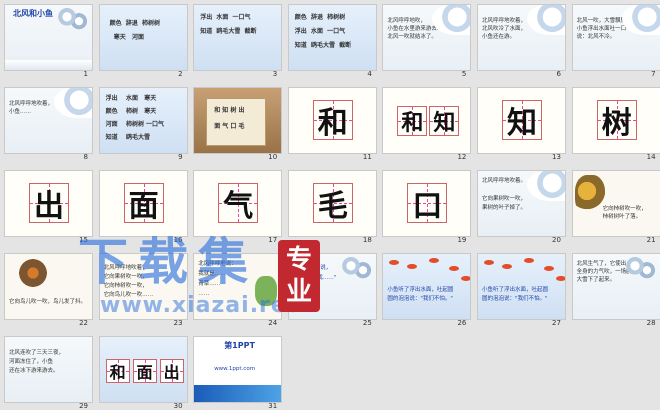  What do you see at coordinates (558, 74) in the screenshot?
I see `slide-number: 6` at bounding box center [558, 74].